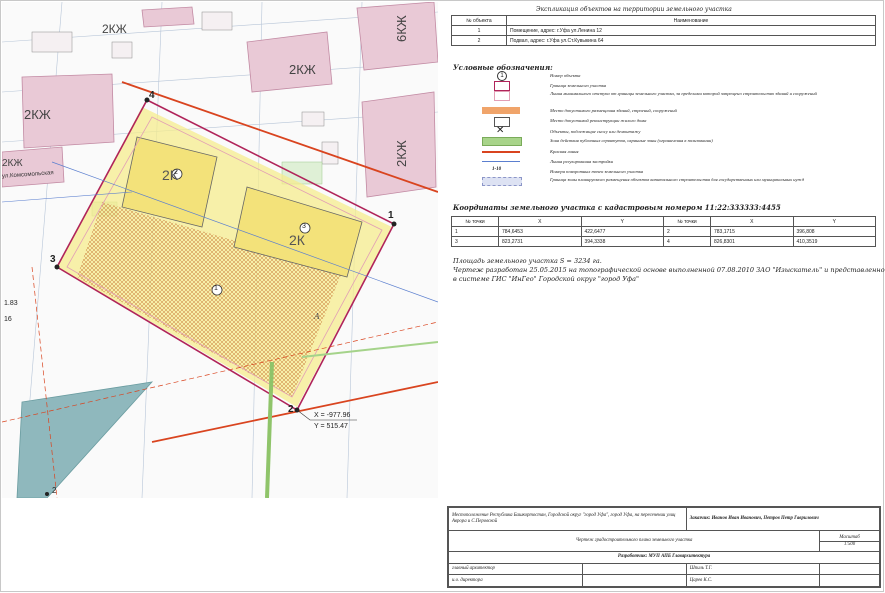  What do you see at coordinates (331, 426) in the screenshot?
I see `coordinate-y-label: Y = 515.47` at bounding box center [331, 426].